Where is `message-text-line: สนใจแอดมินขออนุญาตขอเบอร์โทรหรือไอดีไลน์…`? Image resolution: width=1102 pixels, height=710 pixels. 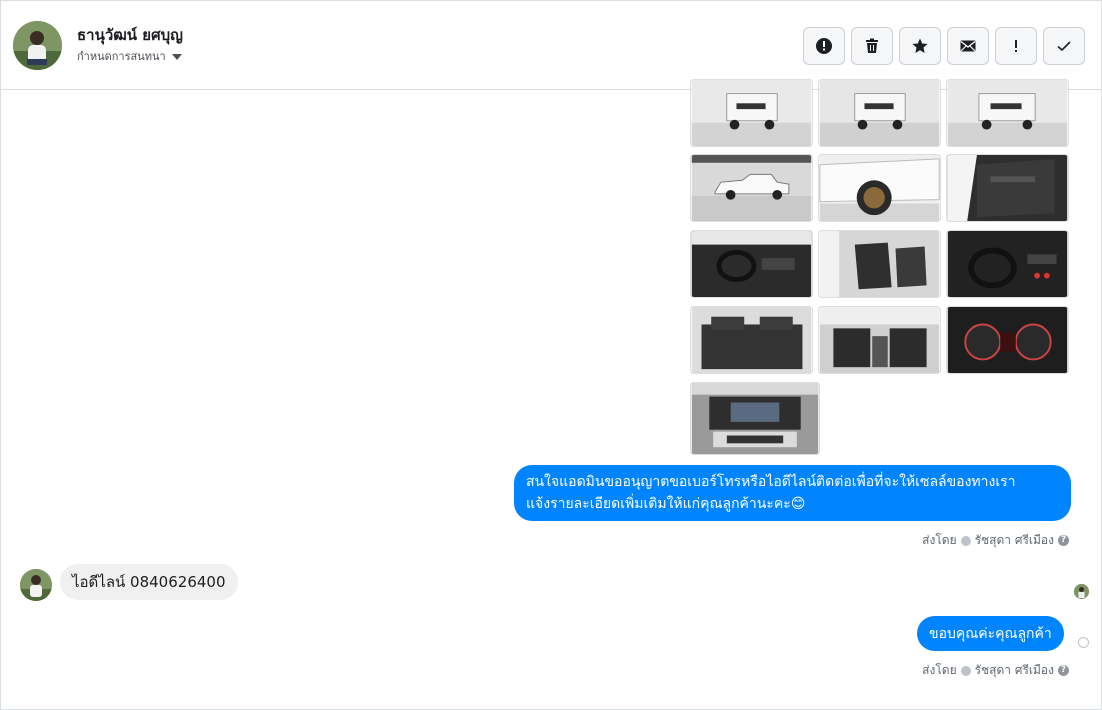
message-text-line: สนใจแอดมินขออนุญาตขอเบอร์โทรหรือไอดีไลน์… is located at coordinates (771, 482).